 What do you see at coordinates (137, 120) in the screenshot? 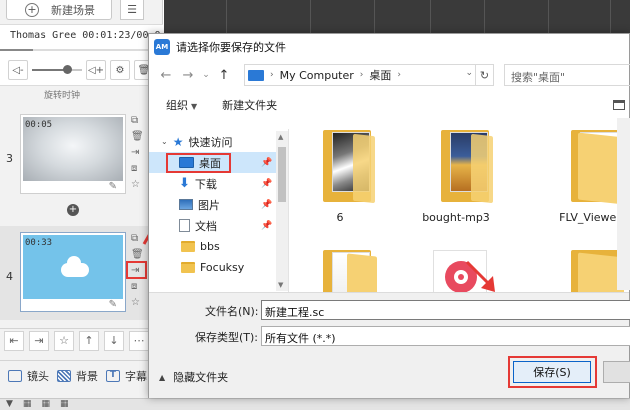
I see `copy-icon: ⧉` at bounding box center [137, 120].